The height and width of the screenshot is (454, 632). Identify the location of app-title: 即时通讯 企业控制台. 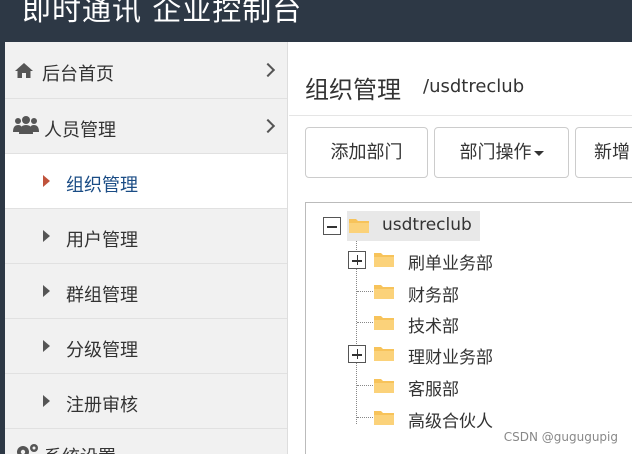
(162, 13).